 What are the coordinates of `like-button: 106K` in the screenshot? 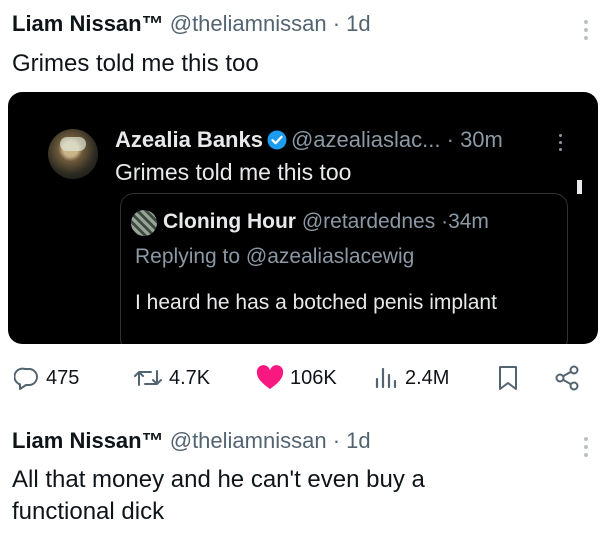 It's located at (296, 378).